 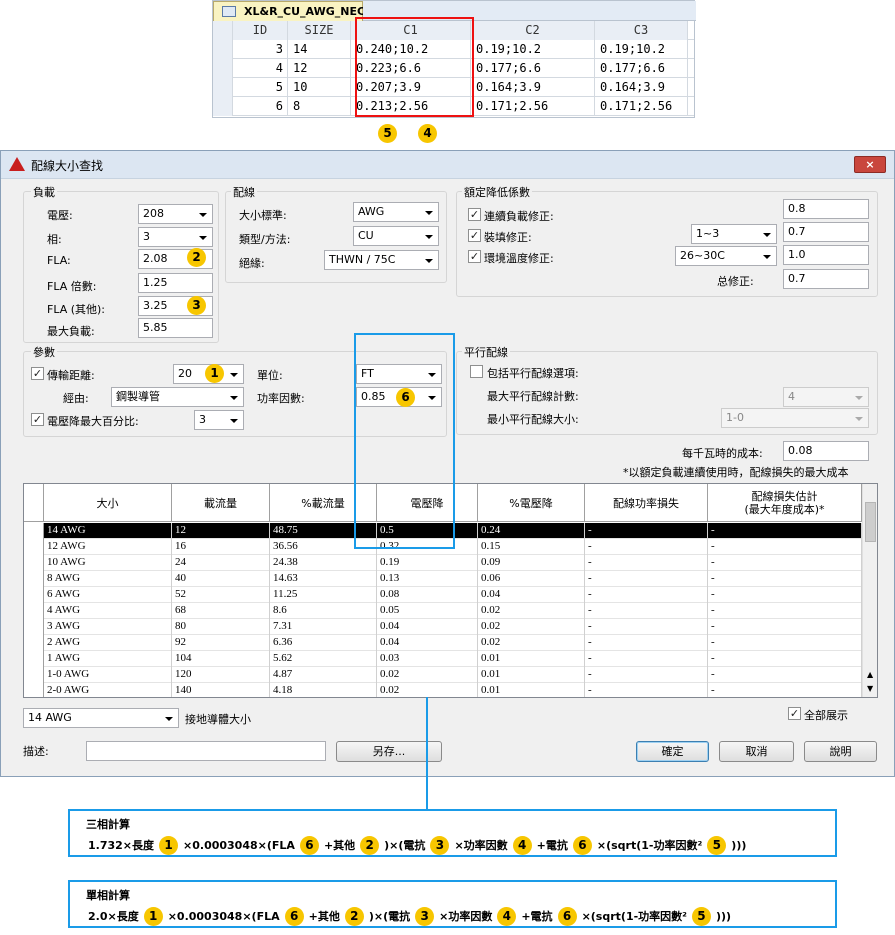 I want to click on row-selector, so click(x=223, y=68).